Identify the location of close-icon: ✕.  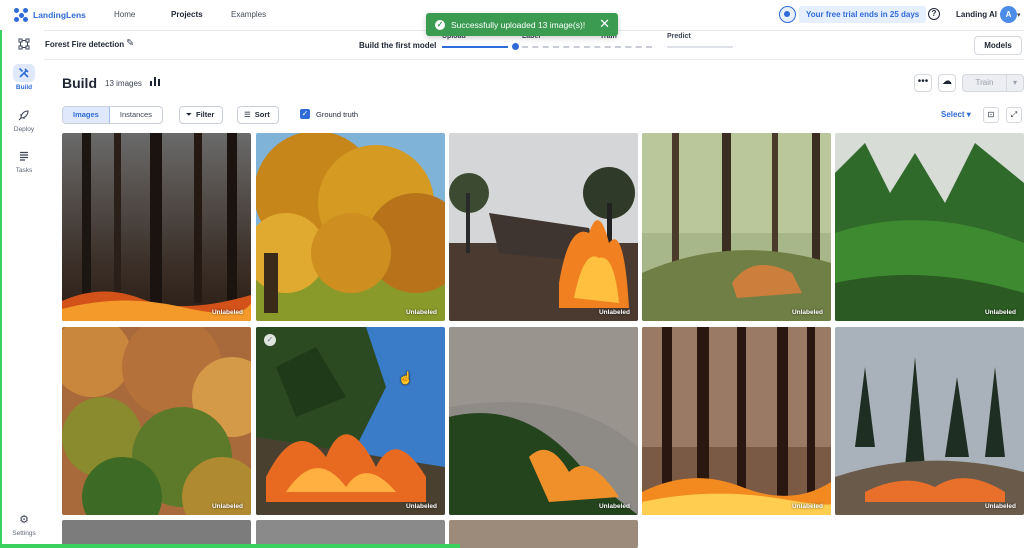
(604, 24).